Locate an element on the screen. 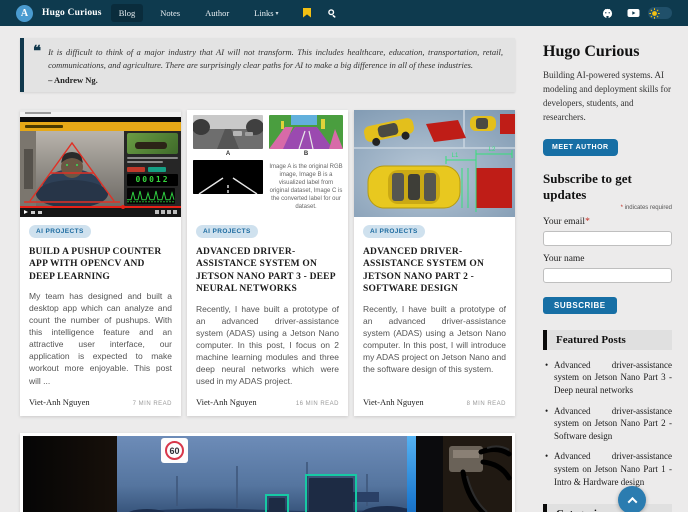 This screenshot has height=512, width=688. theme-toggle is located at coordinates (660, 13).